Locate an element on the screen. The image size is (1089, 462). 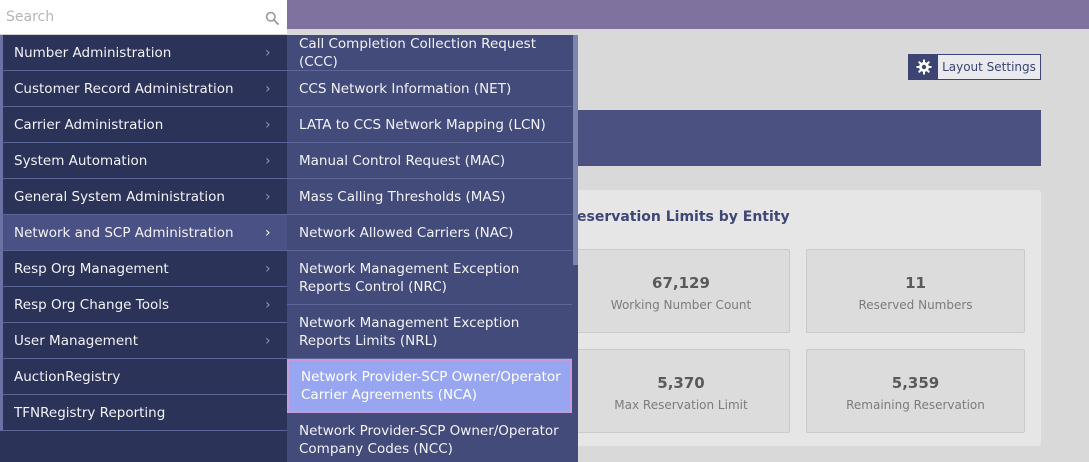
stat-value: 5,359 is located at coordinates (915, 383).